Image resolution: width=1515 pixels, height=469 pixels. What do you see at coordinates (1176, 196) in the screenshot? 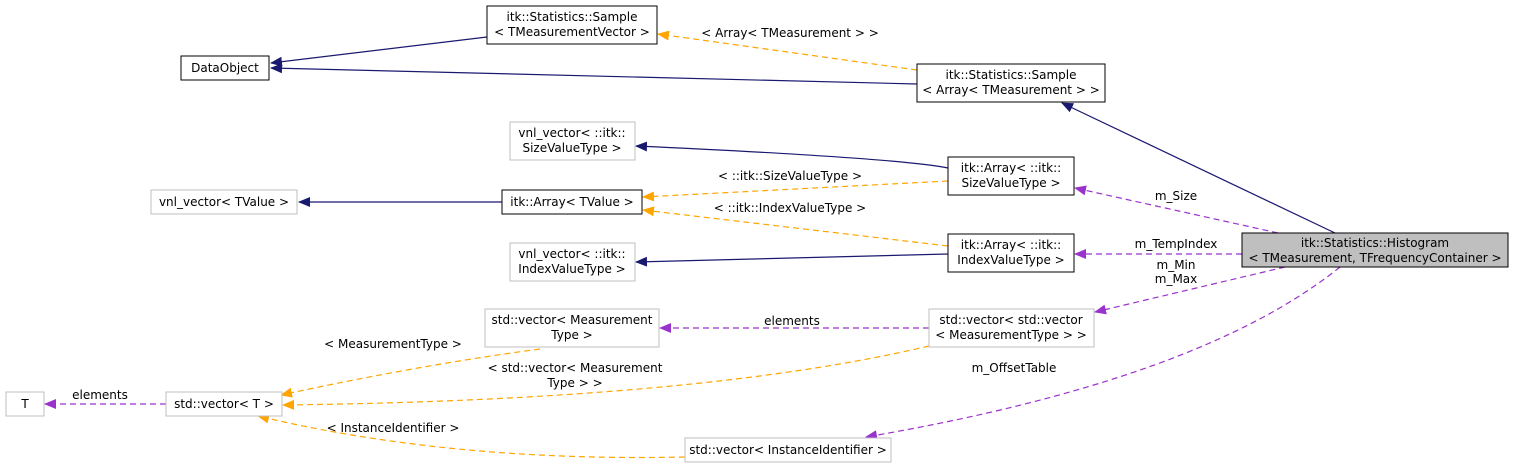
I see `label-m-size: m_Size` at bounding box center [1176, 196].